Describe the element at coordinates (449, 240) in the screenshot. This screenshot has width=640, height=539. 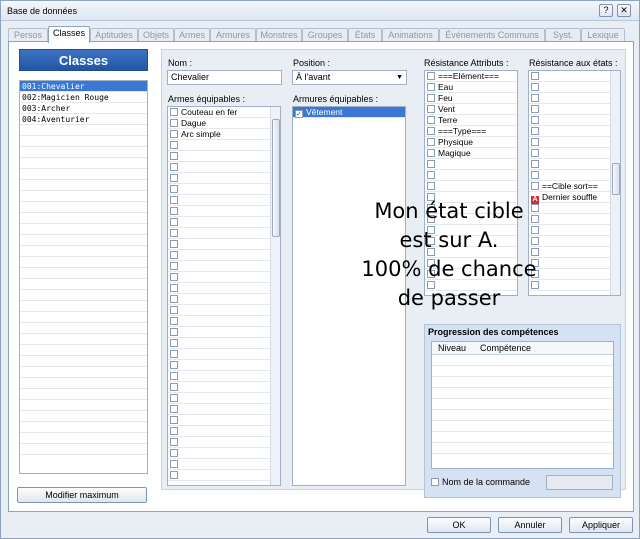
I see `overlay-line: est sur A.` at that location.